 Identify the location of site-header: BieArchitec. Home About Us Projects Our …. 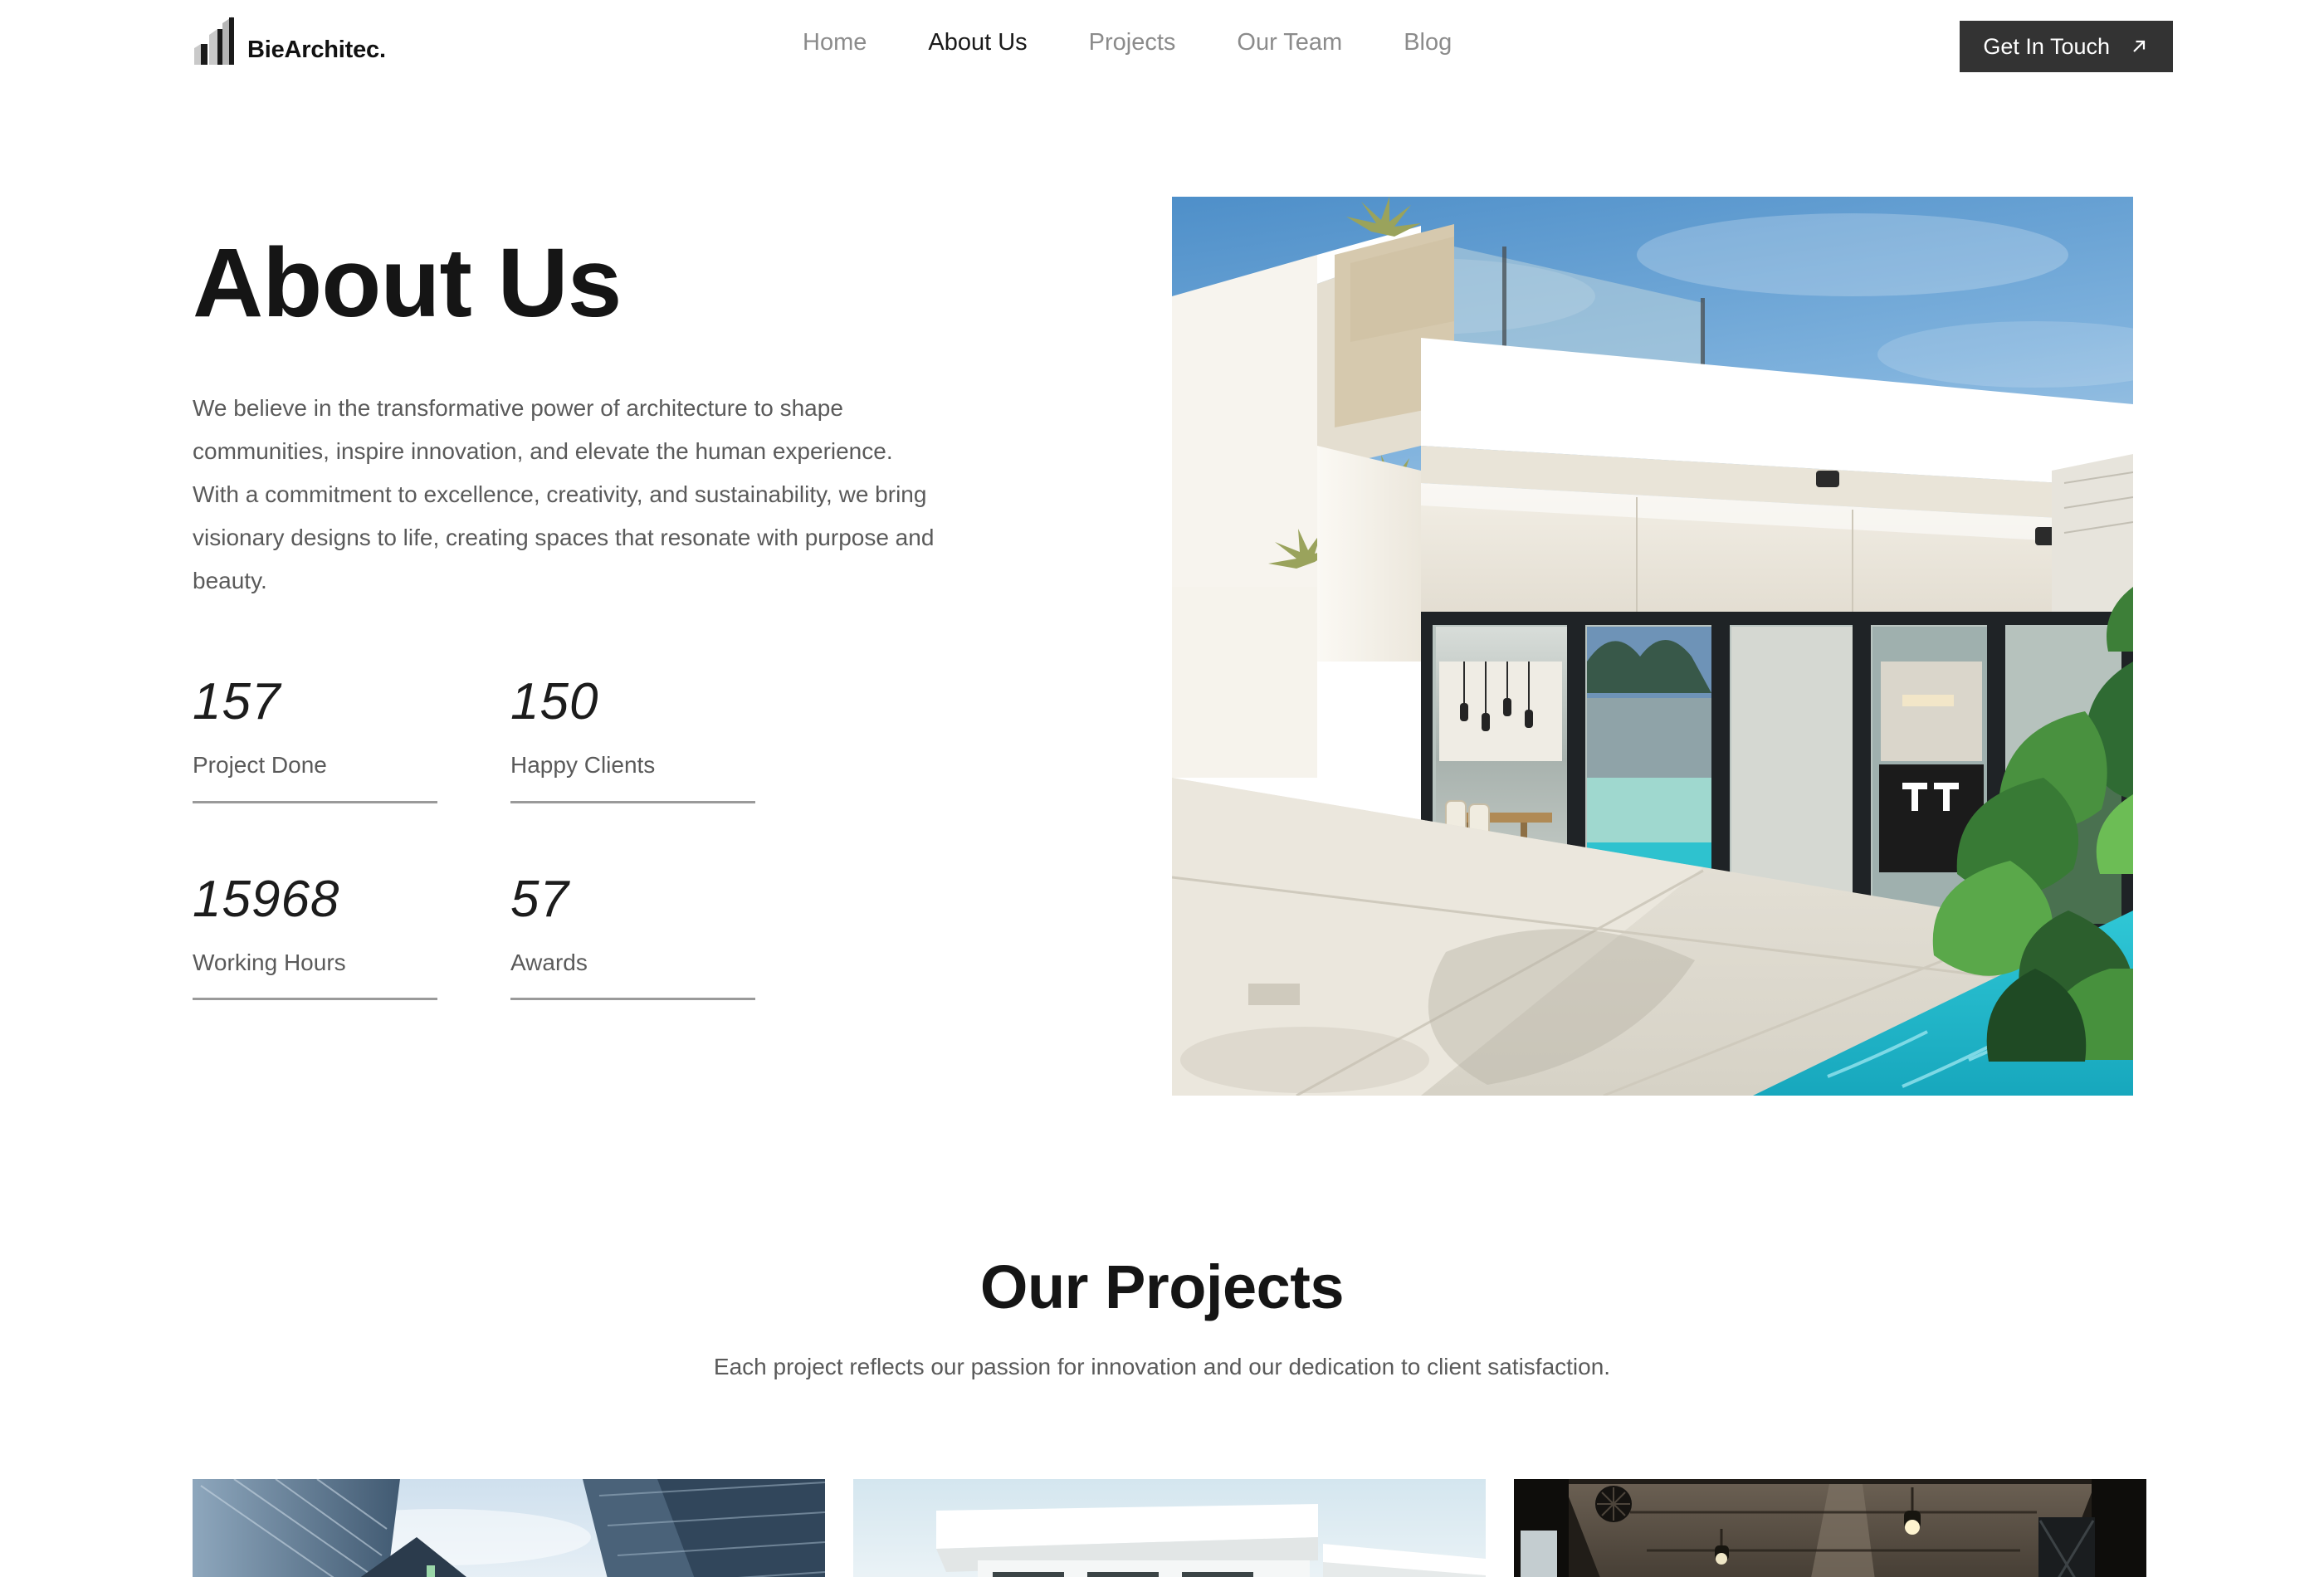
(1162, 45).